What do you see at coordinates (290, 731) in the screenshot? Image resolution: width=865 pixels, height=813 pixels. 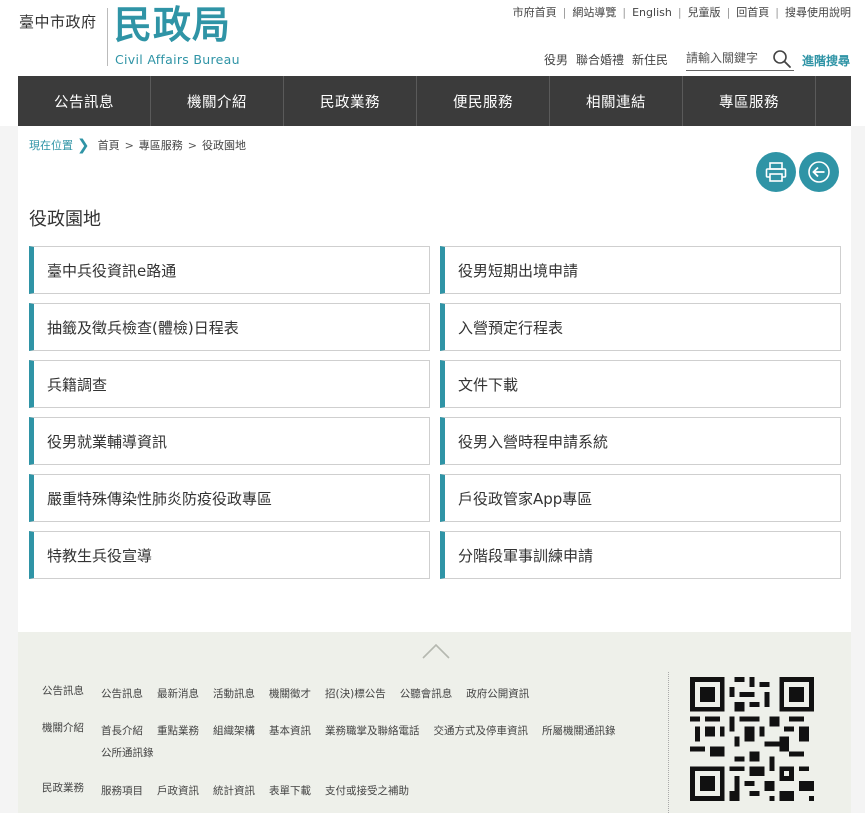 I see `footer-link: 基本資訊` at bounding box center [290, 731].